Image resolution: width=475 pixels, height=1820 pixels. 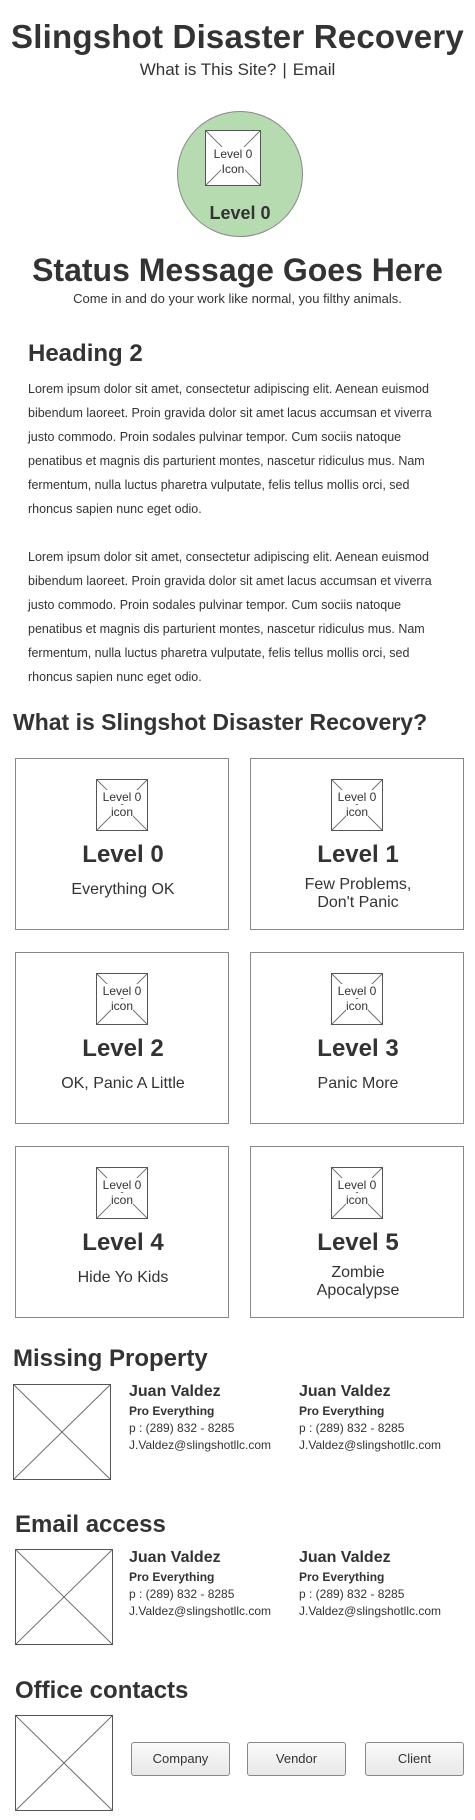 I want to click on top-nav: What is This Site? | Email, so click(x=237, y=70).